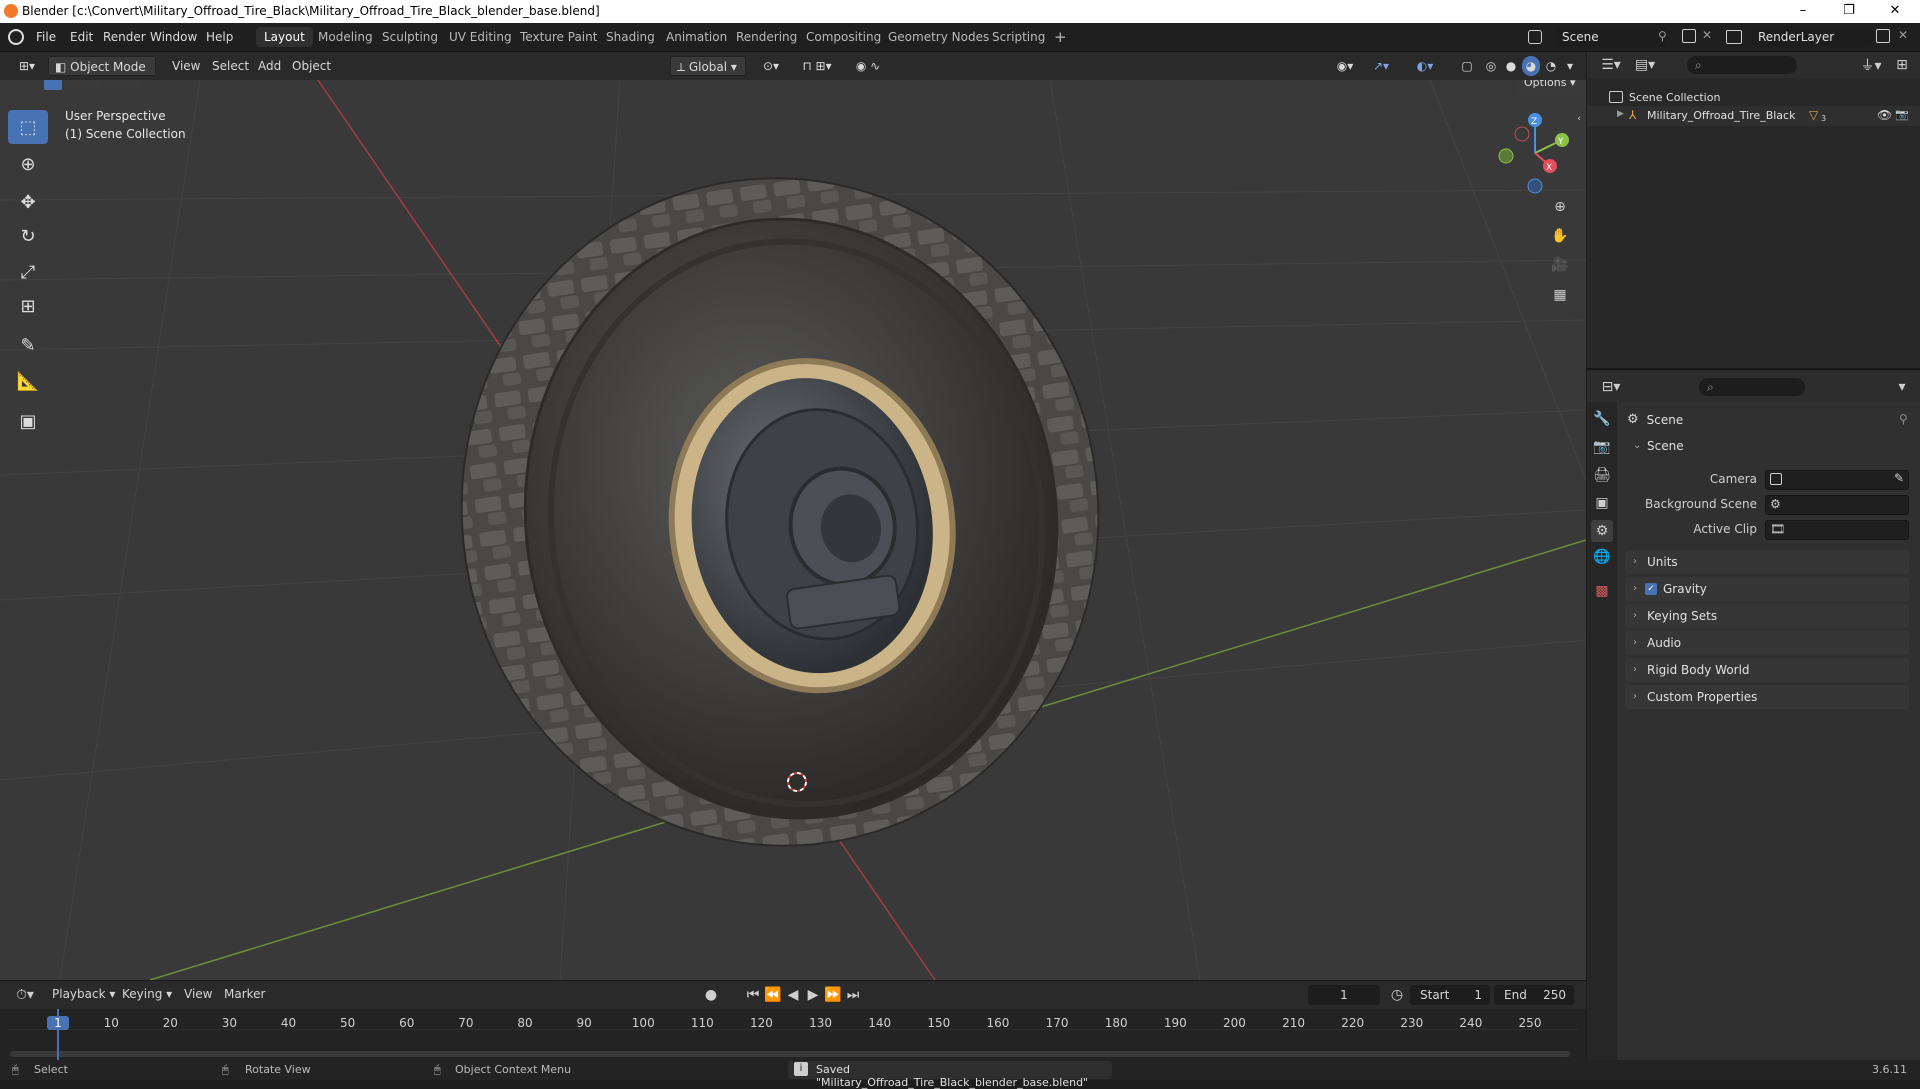  I want to click on tab-layout: Layout, so click(284, 37).